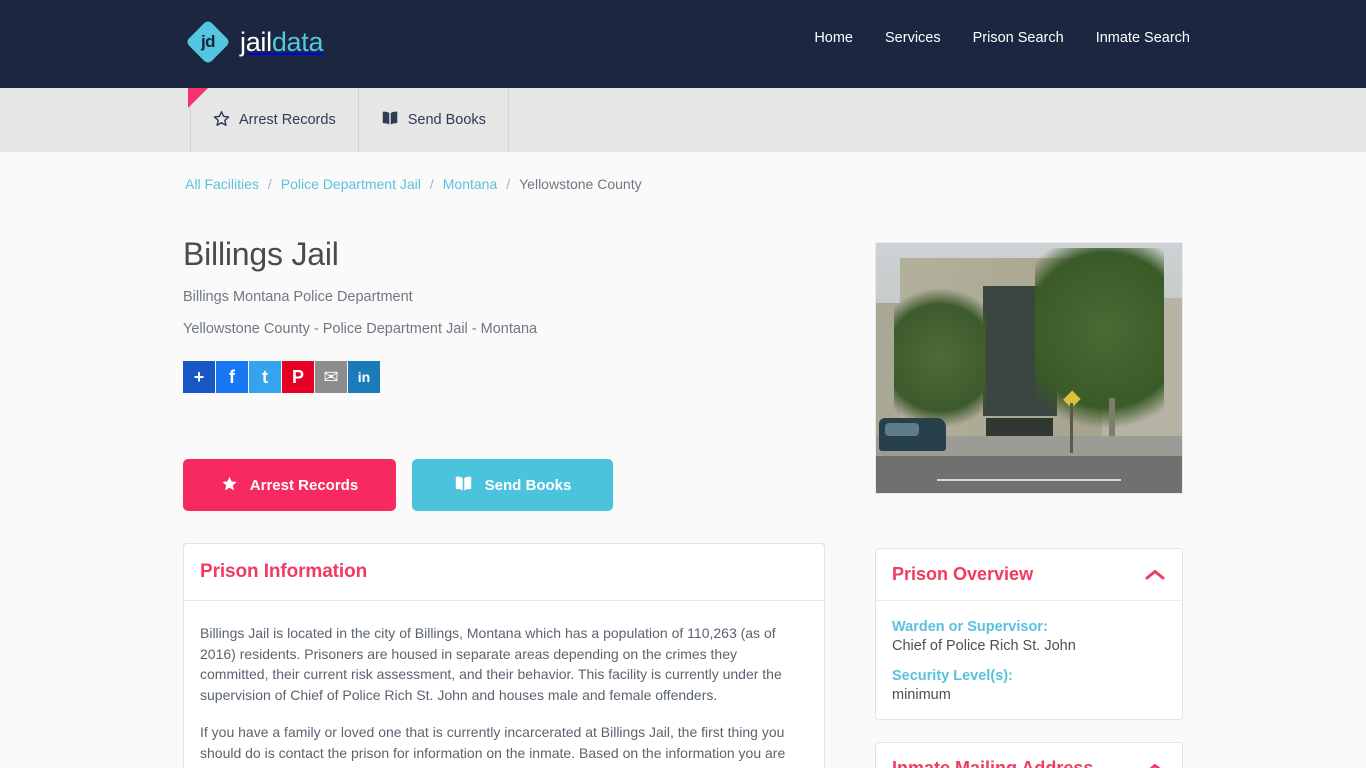 This screenshot has height=768, width=1366. Describe the element at coordinates (364, 377) in the screenshot. I see `linkedin-icon: in` at that location.